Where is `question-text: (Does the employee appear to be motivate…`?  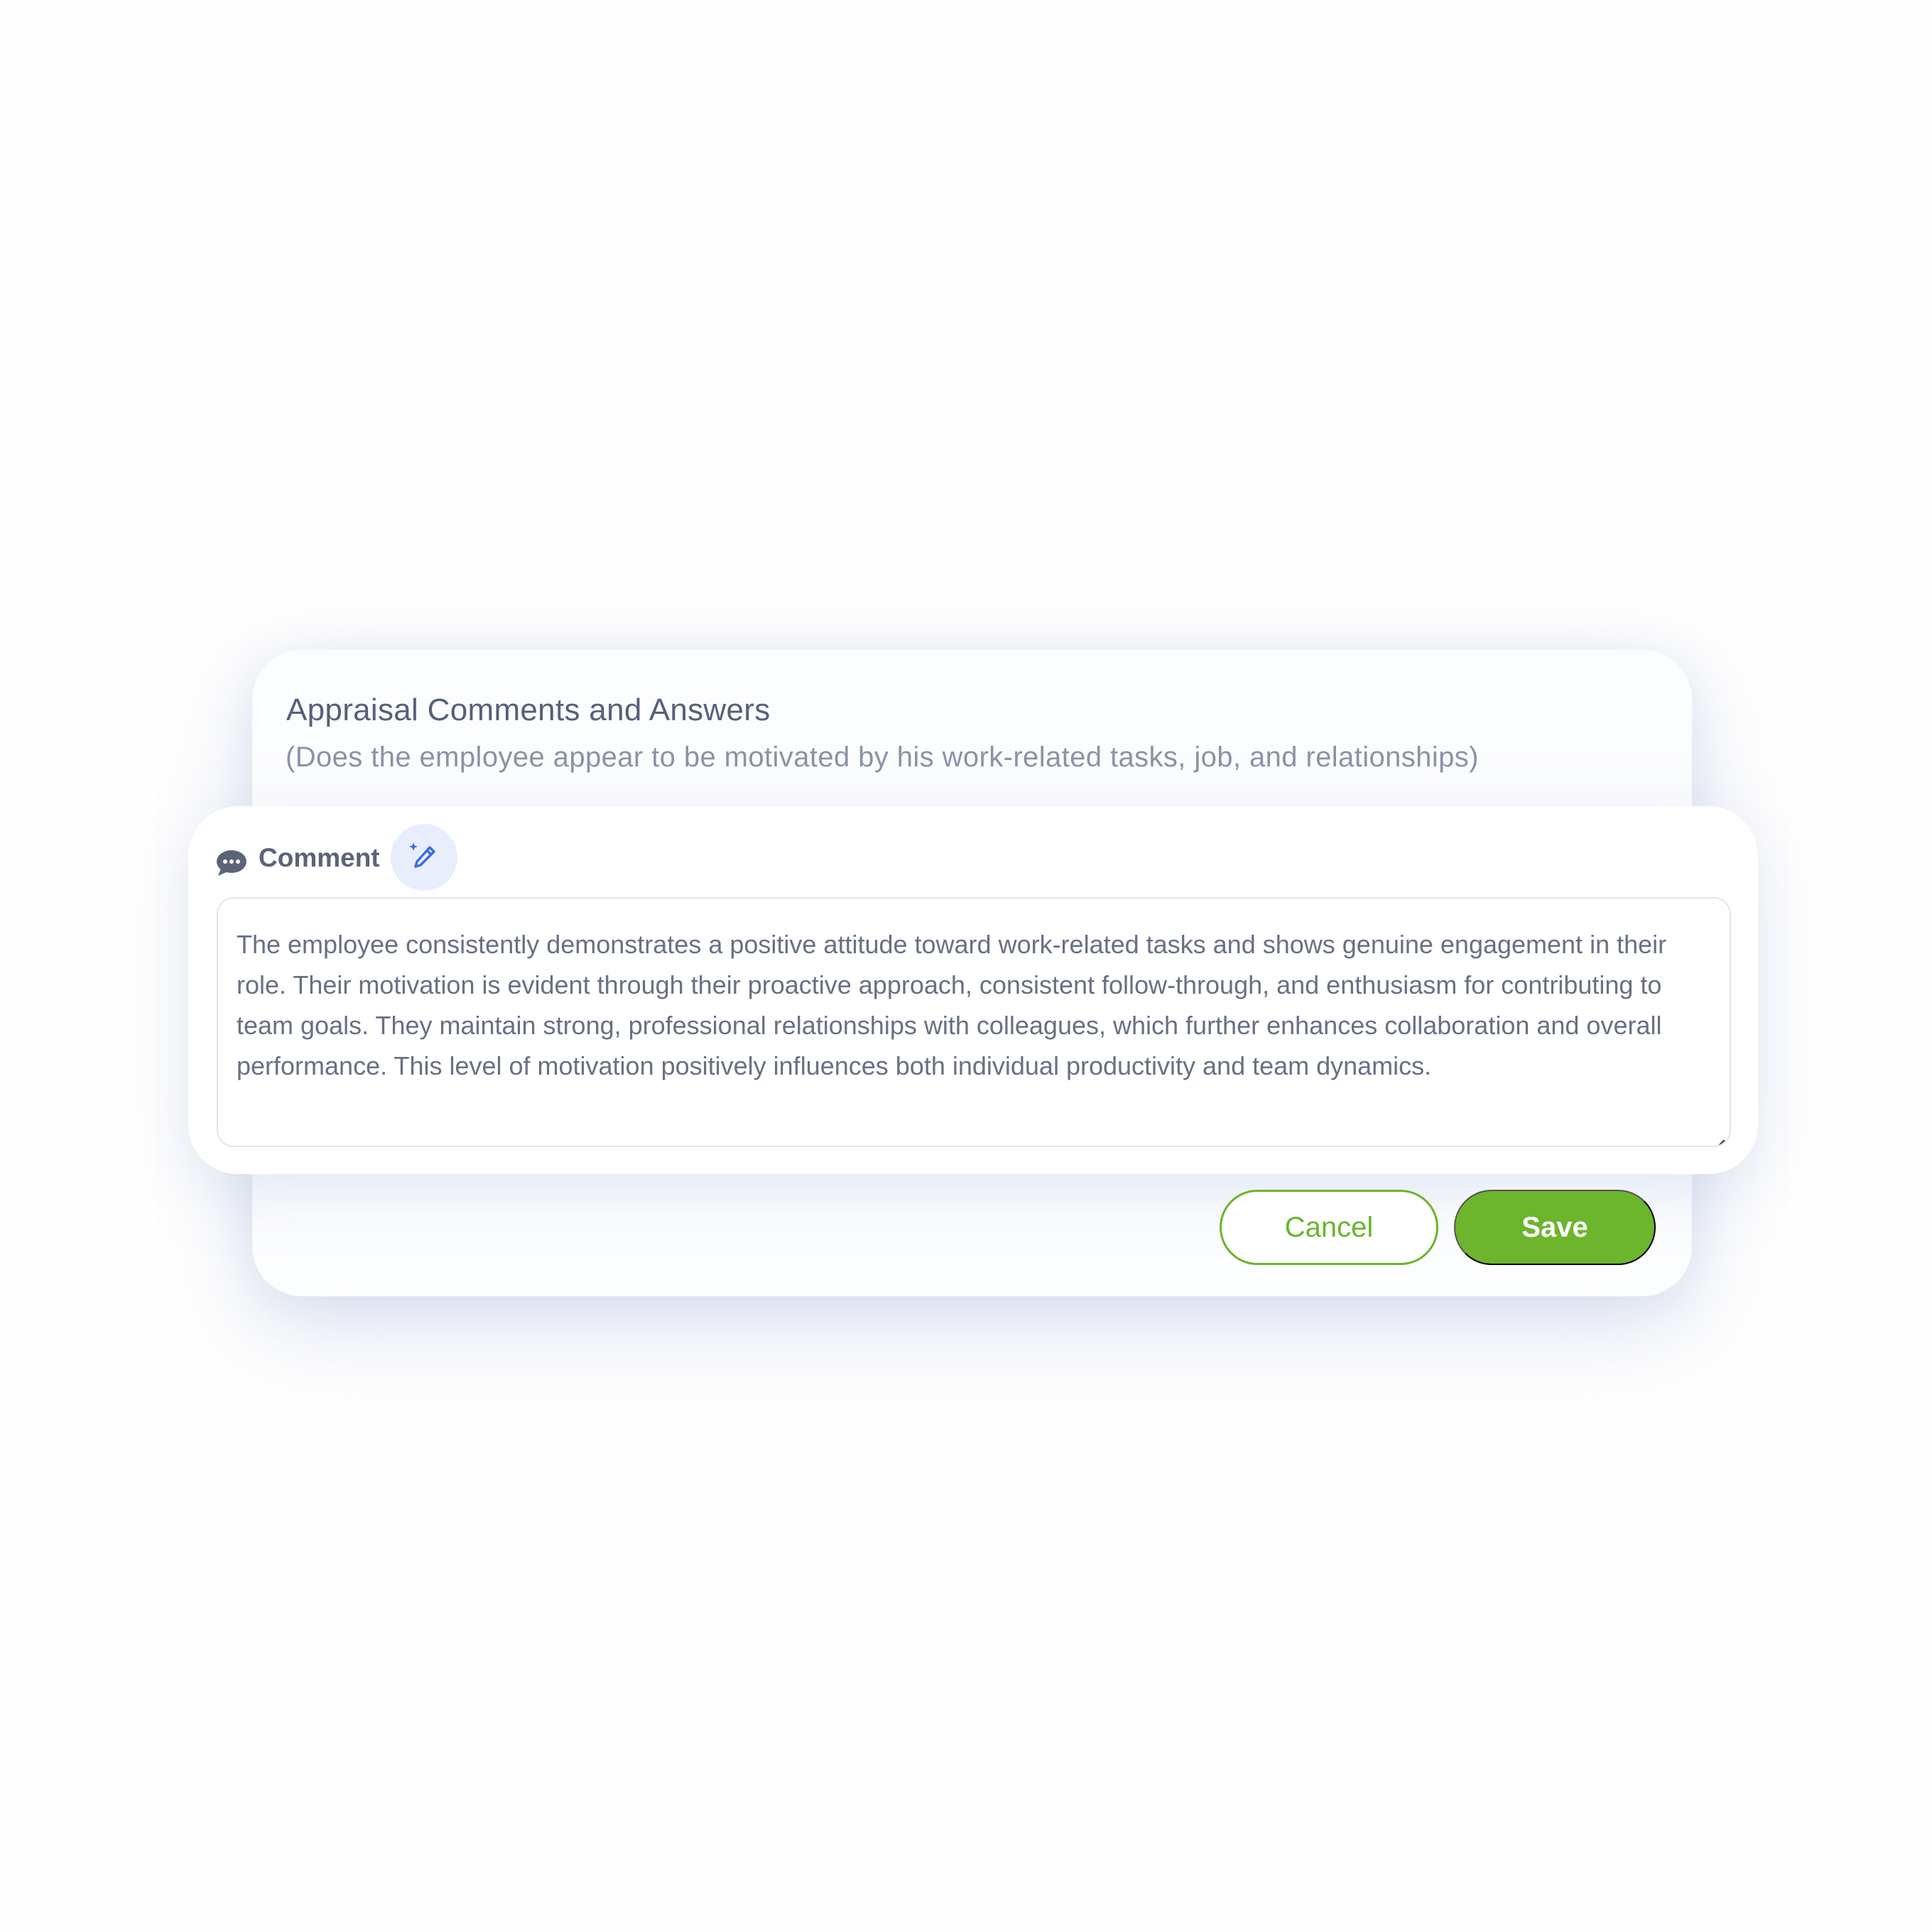 question-text: (Does the employee appear to be motivate… is located at coordinates (882, 758).